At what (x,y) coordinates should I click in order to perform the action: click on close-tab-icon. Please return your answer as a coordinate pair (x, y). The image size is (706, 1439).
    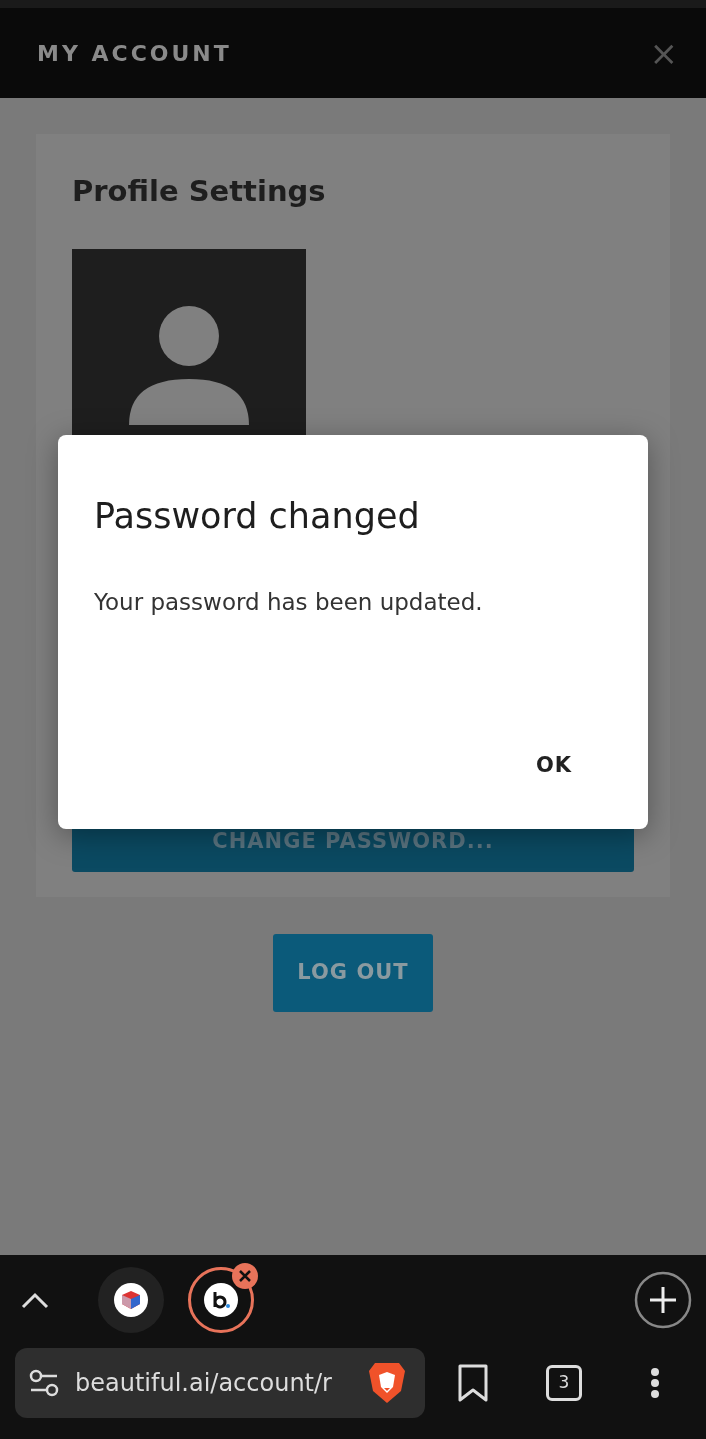
    Looking at the image, I should click on (245, 1276).